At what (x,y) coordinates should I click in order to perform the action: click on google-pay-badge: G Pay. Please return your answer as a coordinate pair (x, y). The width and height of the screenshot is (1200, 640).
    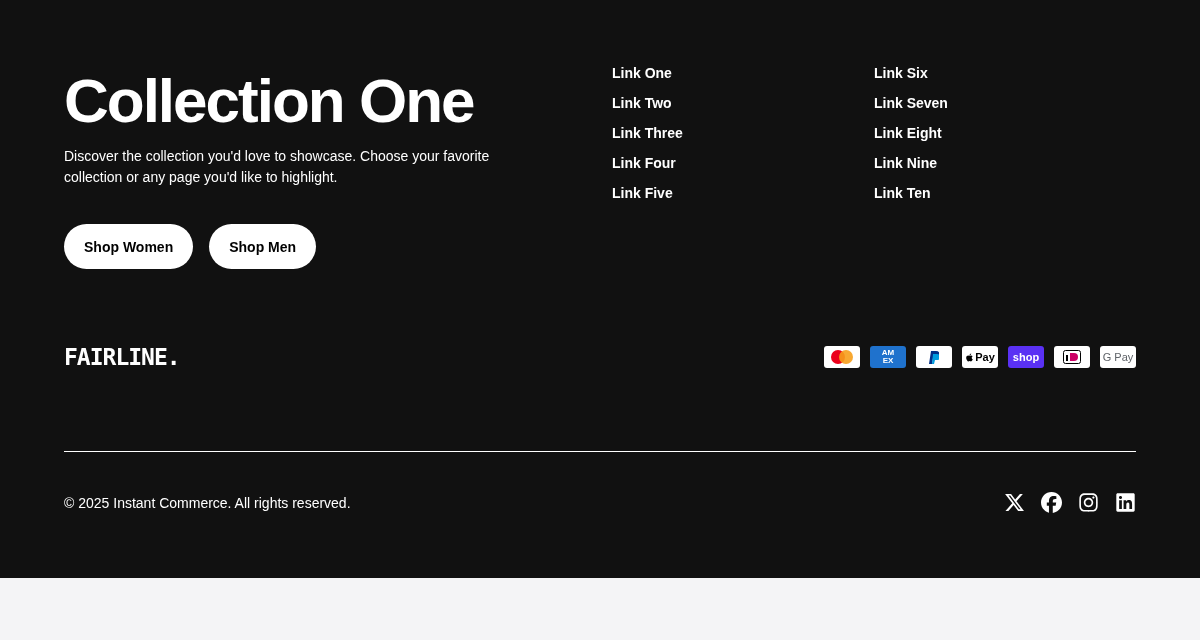
    Looking at the image, I should click on (1118, 357).